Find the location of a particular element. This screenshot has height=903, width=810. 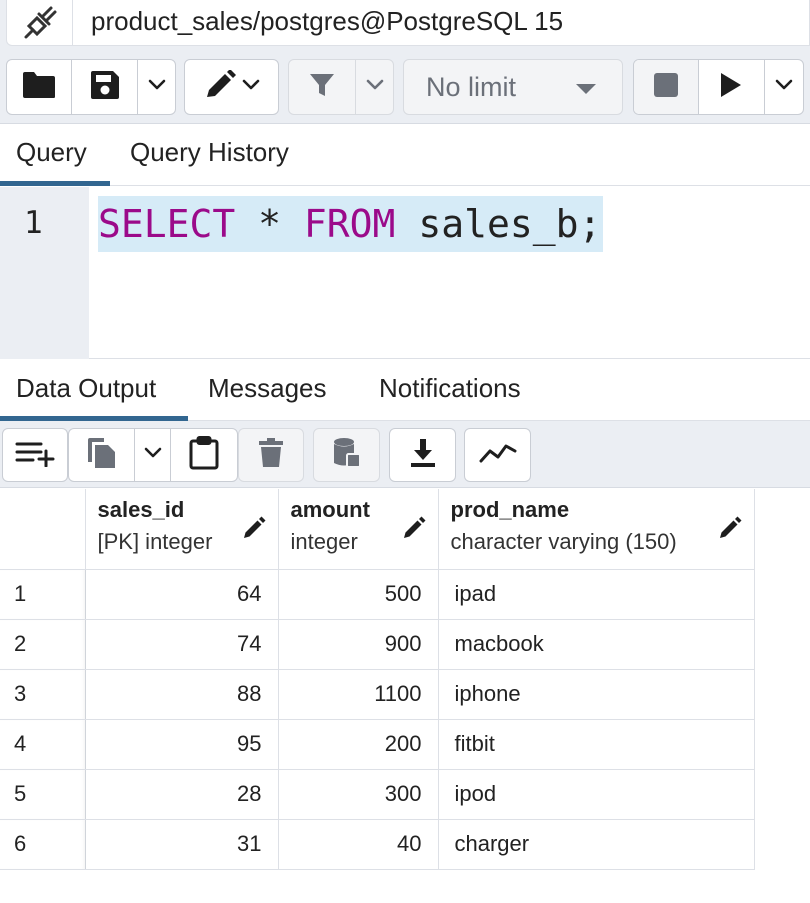

sql-table-name: sales_b; is located at coordinates (498, 224).